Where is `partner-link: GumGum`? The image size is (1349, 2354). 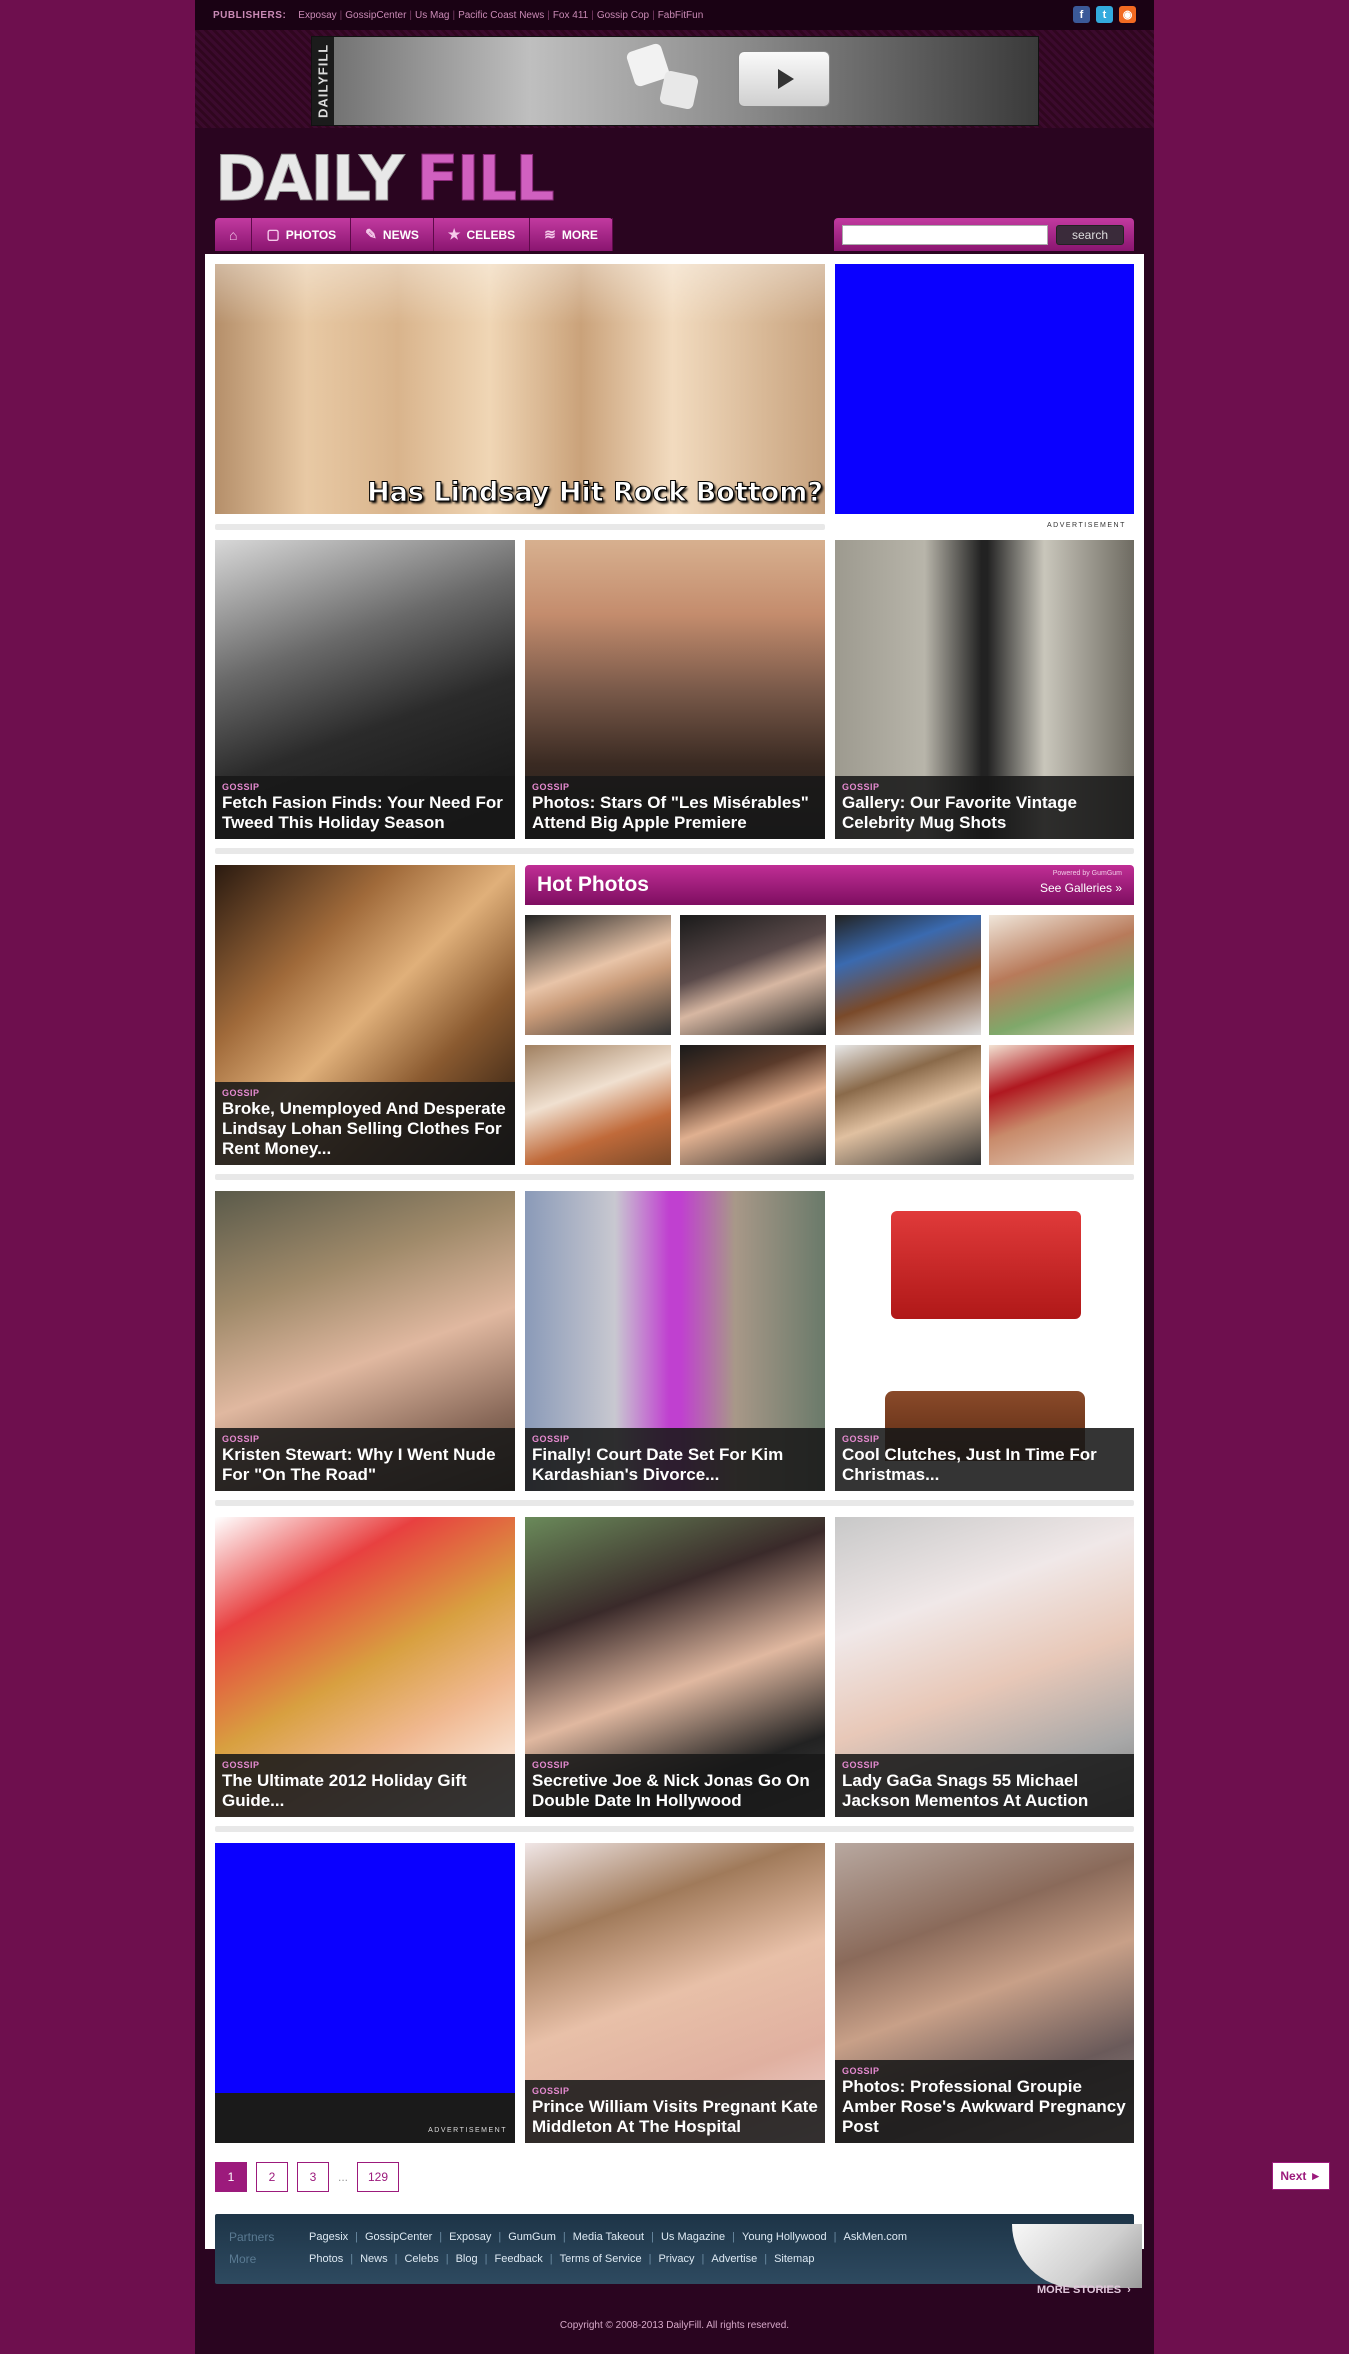 partner-link: GumGum is located at coordinates (532, 2237).